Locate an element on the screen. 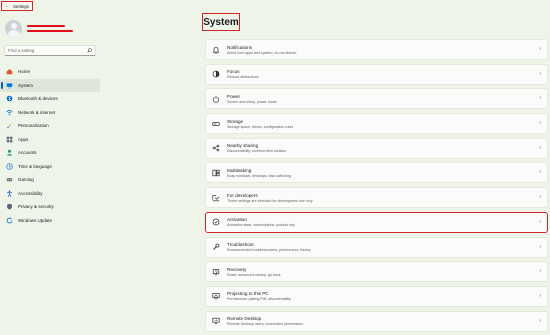 The image size is (550, 335). back-arrow-icon: ← is located at coordinates (7, 5).